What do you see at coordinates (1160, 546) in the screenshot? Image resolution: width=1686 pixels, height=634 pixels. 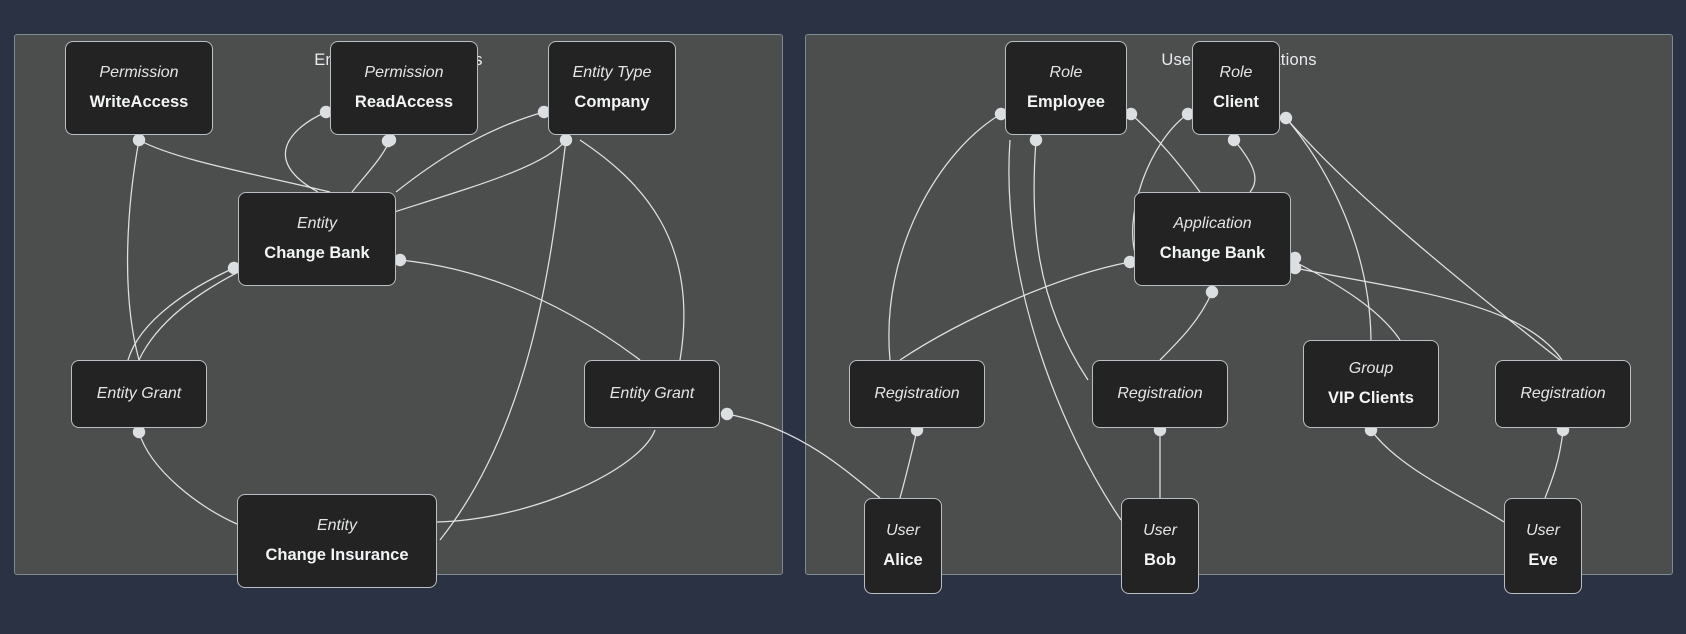 I see `node-user_bob: User Bob` at bounding box center [1160, 546].